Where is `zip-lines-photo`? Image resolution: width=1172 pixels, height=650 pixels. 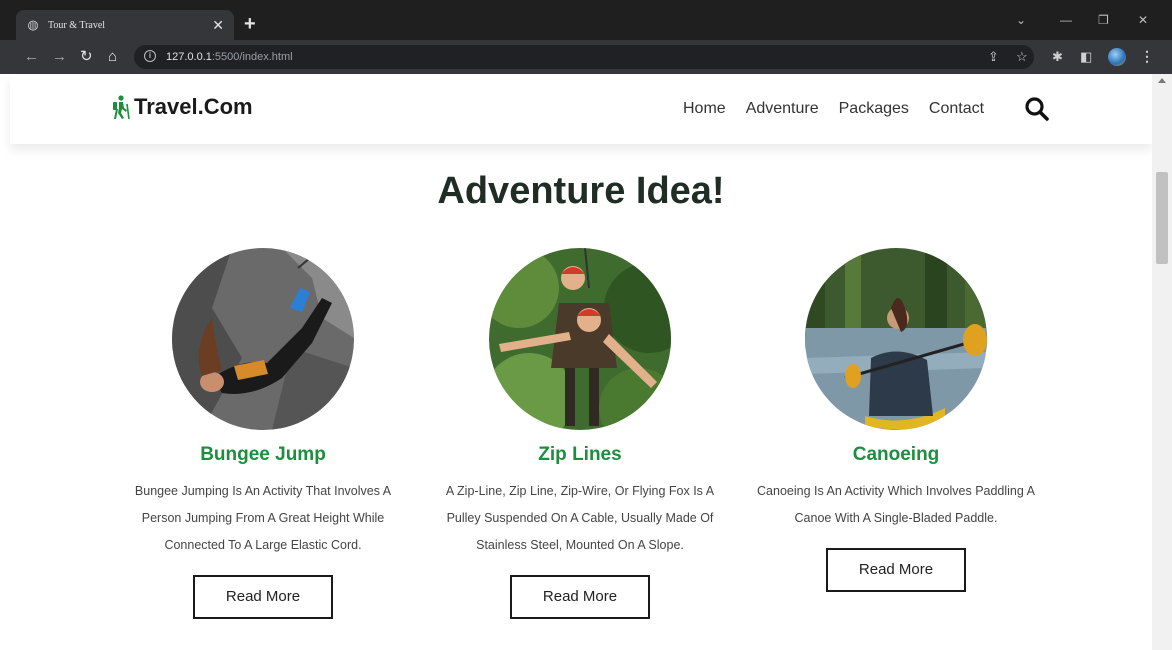 zip-lines-photo is located at coordinates (580, 339).